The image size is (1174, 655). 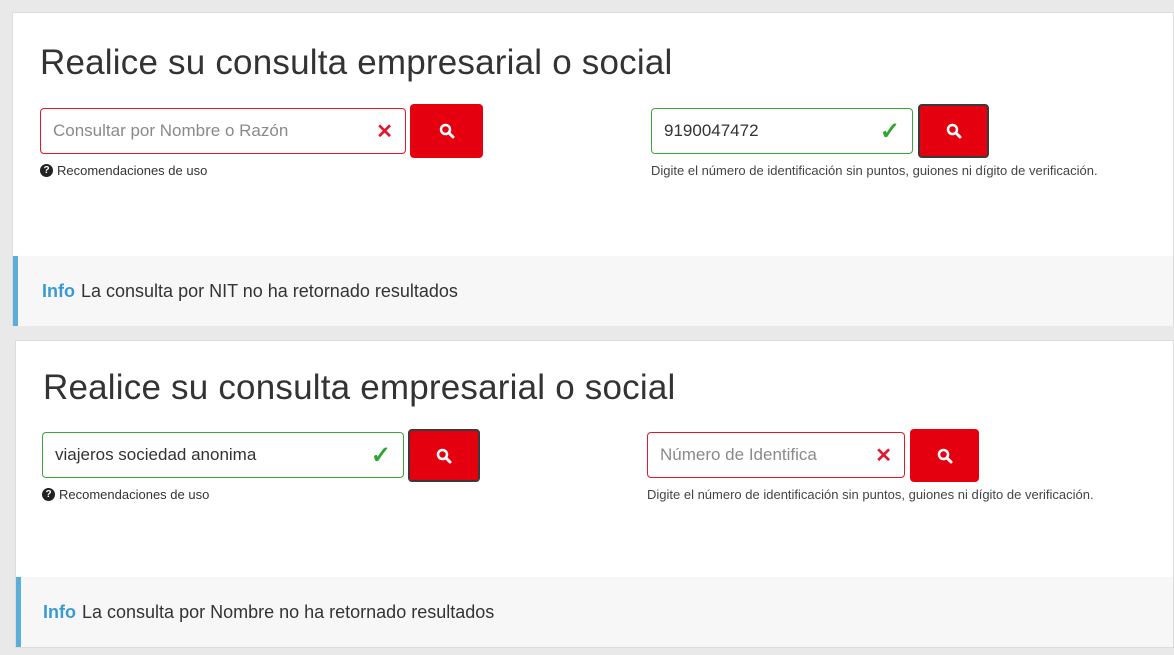 I want to click on nit-search-input: 9190047472 ✓, so click(x=782, y=131).